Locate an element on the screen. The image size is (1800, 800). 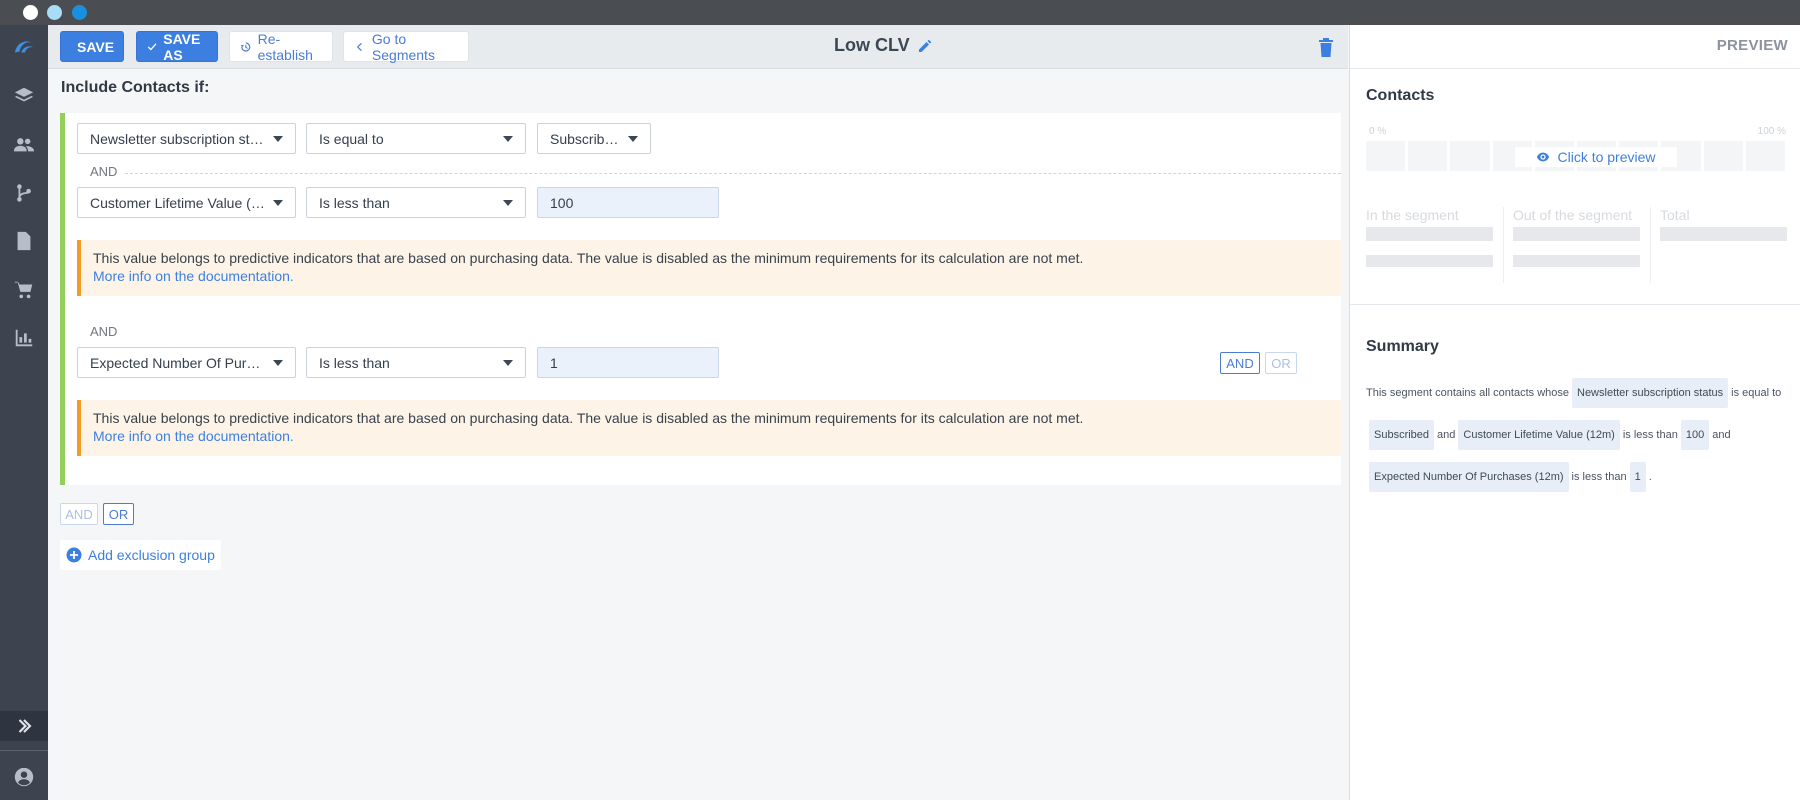
save-button: SAVE is located at coordinates (92, 46).